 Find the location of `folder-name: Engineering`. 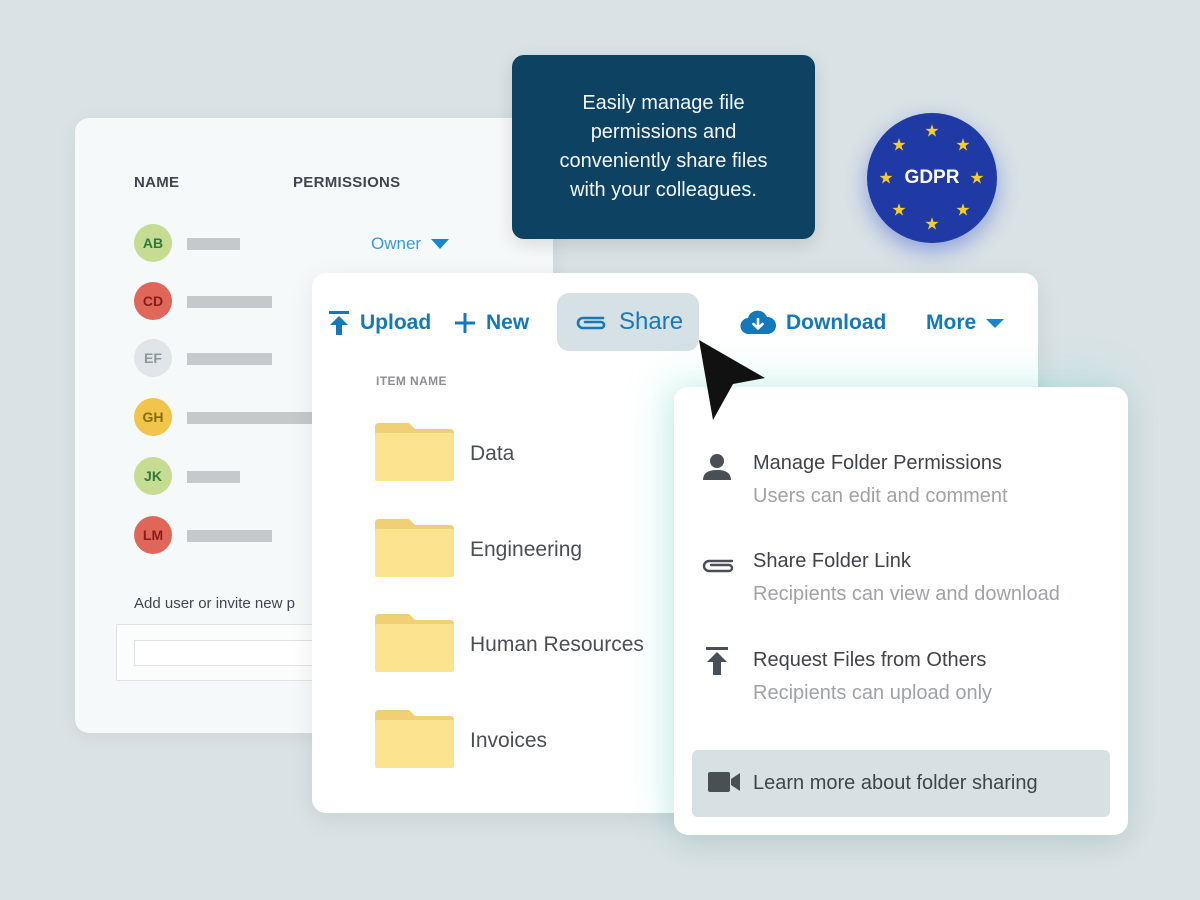

folder-name: Engineering is located at coordinates (526, 549).